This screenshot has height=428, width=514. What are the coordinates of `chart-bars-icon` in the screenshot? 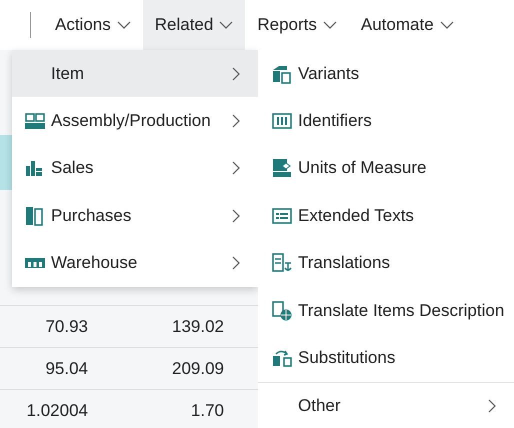 It's located at (34, 168).